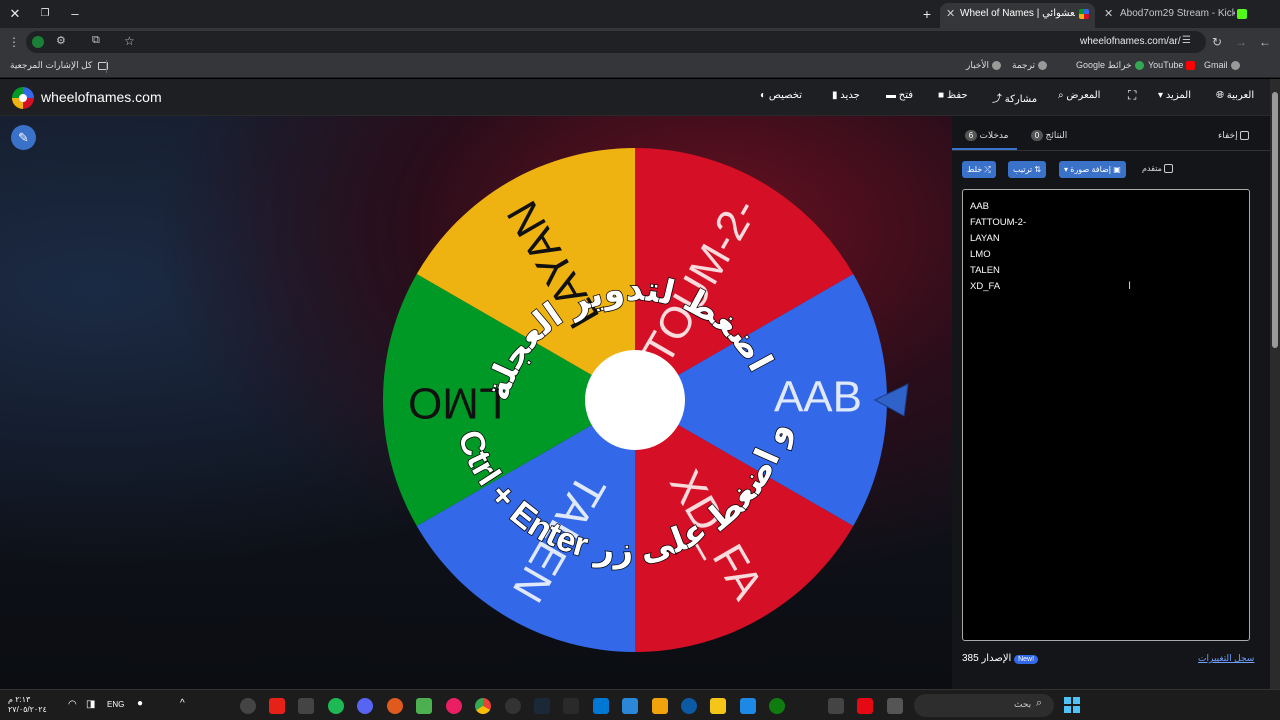  Describe the element at coordinates (1021, 99) in the screenshot. I see `share-label: مشاركة` at that location.